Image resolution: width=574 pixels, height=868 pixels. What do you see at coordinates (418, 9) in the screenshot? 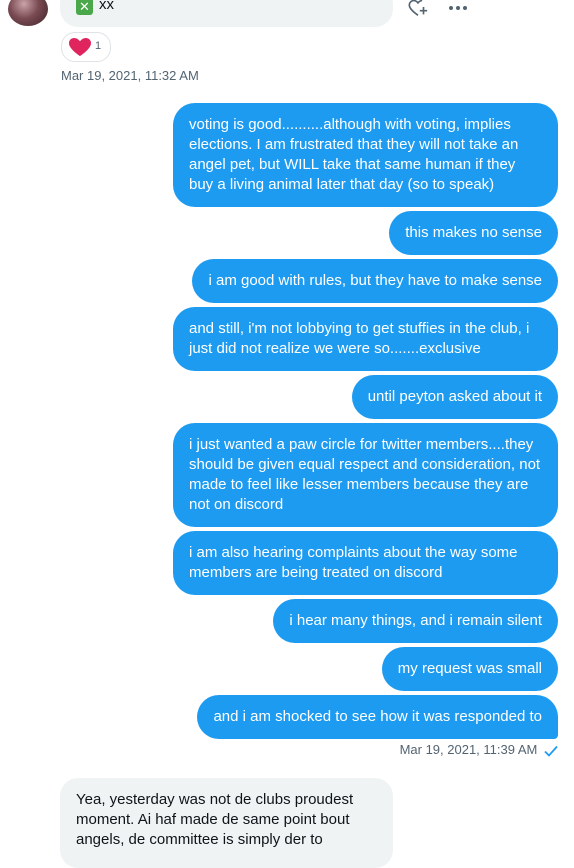
I see `add-reaction-icon` at bounding box center [418, 9].